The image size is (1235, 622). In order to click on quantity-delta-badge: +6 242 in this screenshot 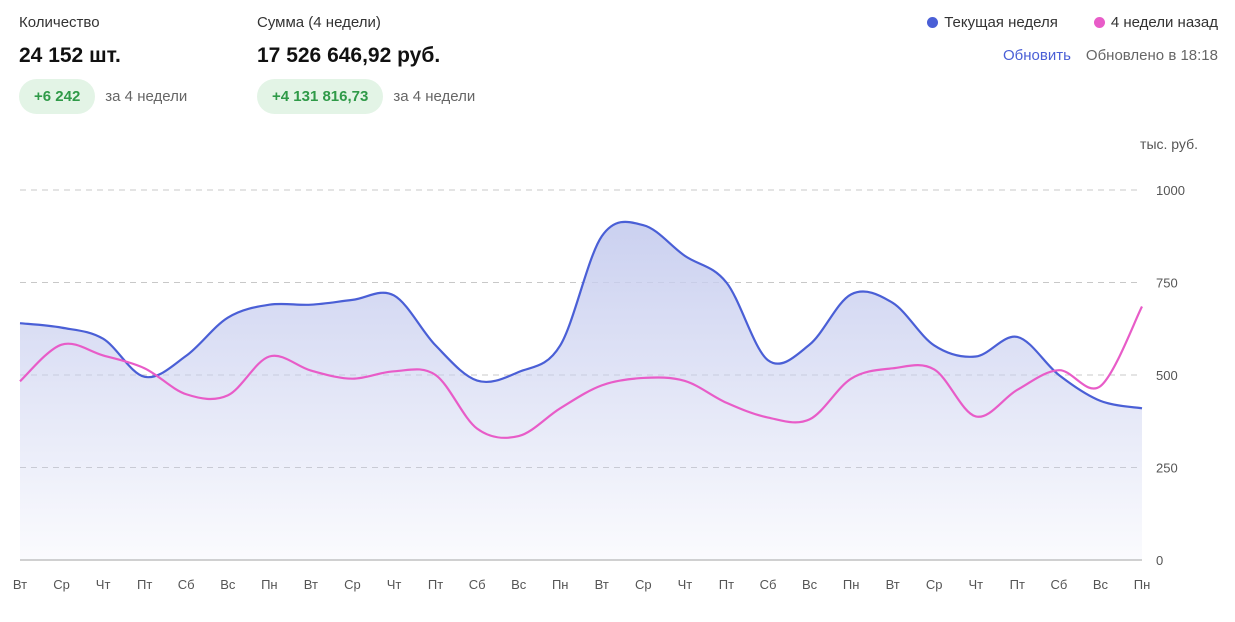, I will do `click(57, 96)`.